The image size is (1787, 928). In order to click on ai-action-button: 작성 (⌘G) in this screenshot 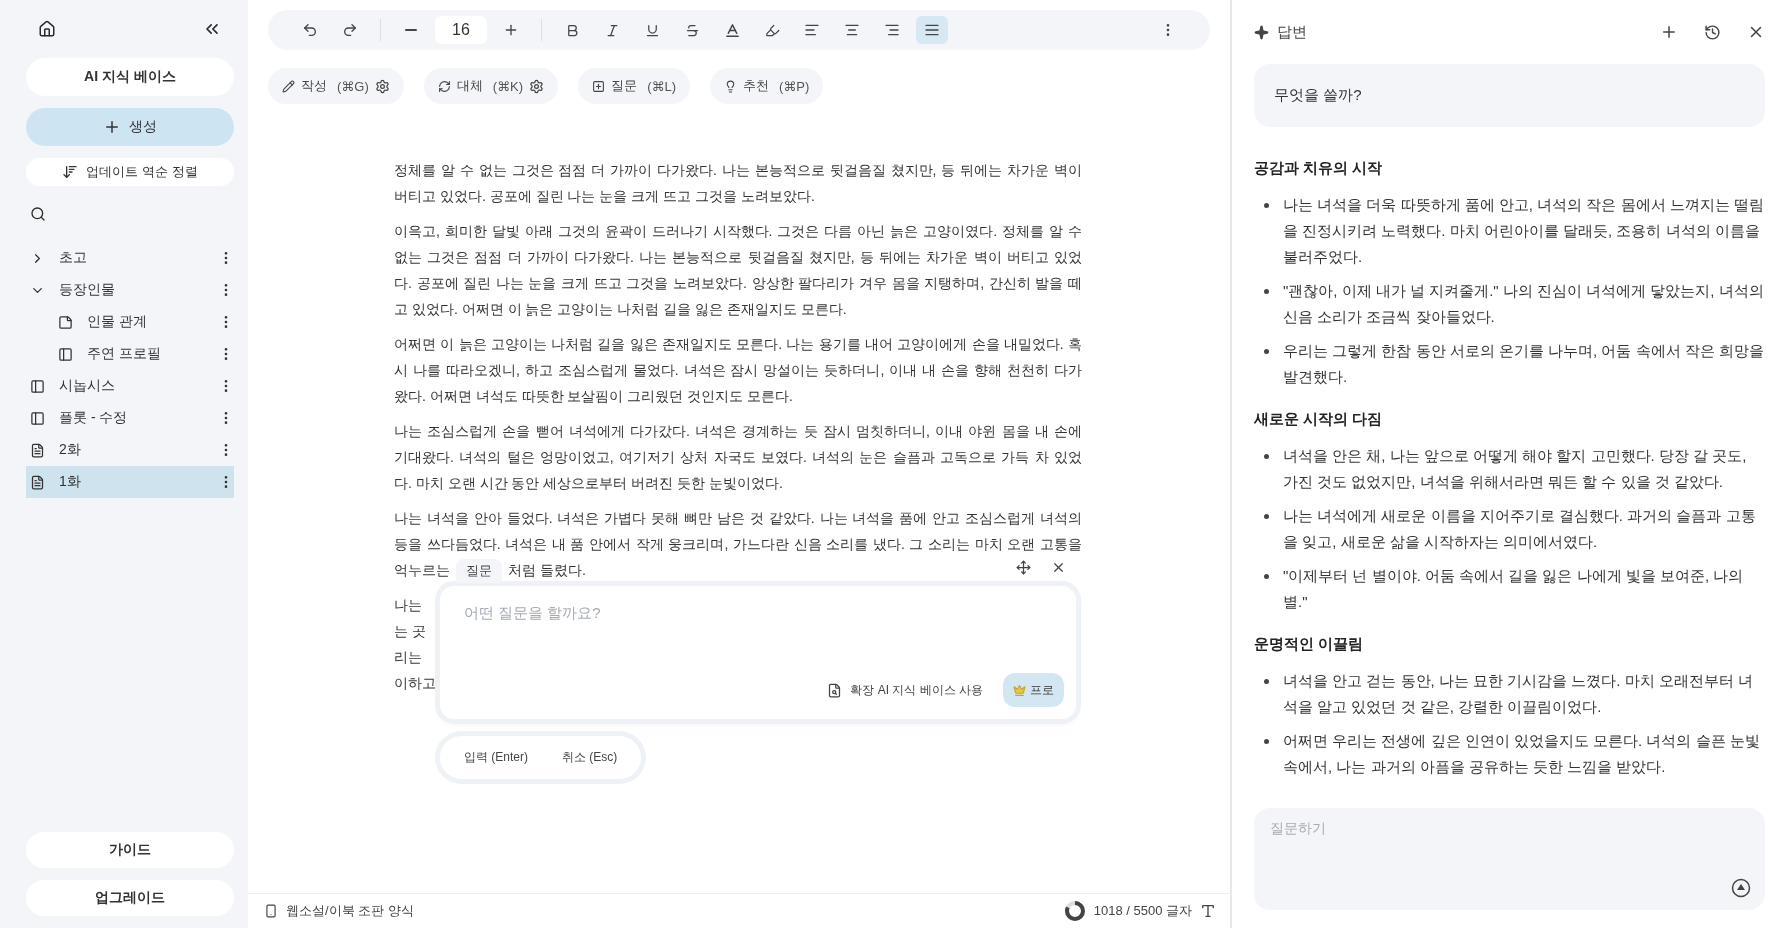, I will do `click(336, 86)`.